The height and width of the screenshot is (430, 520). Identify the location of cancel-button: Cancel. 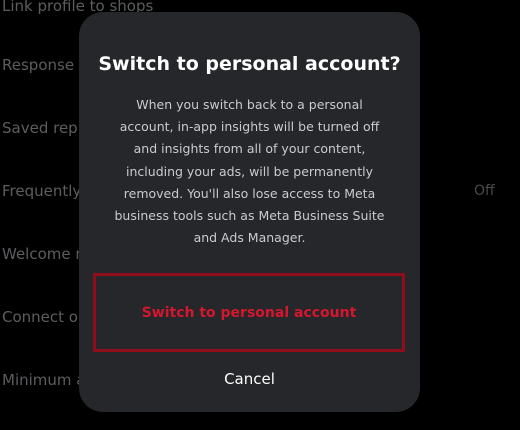
(249, 379).